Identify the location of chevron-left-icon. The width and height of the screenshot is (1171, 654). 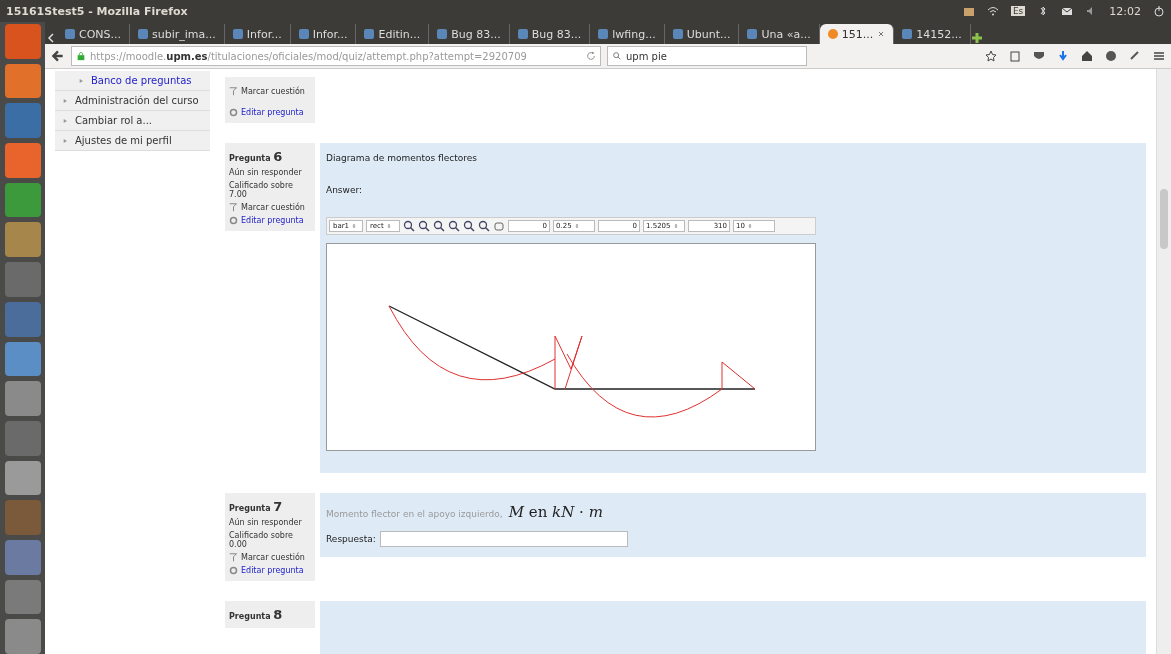
(51, 38).